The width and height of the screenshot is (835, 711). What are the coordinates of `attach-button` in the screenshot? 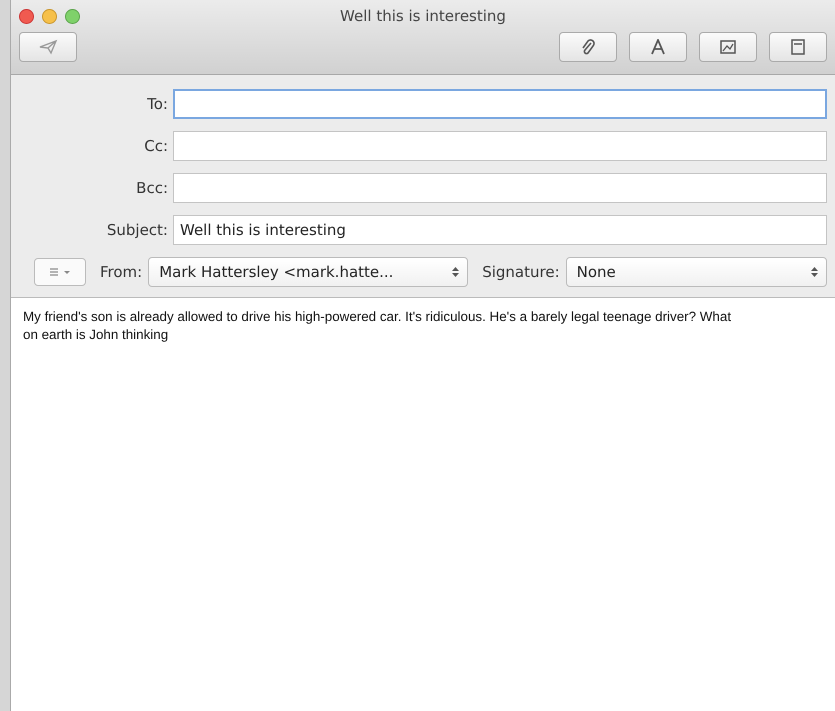 It's located at (588, 47).